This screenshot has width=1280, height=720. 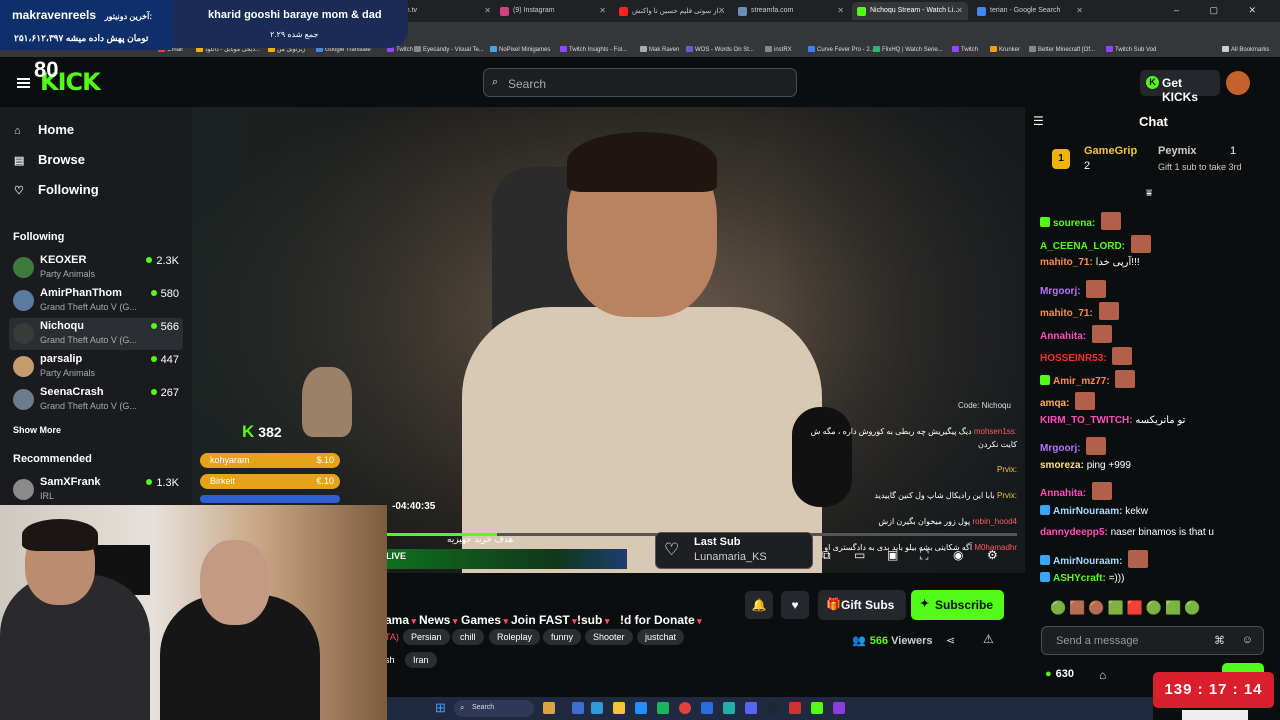 I want to click on nav-home: ⌂ Home, so click(x=44, y=129).